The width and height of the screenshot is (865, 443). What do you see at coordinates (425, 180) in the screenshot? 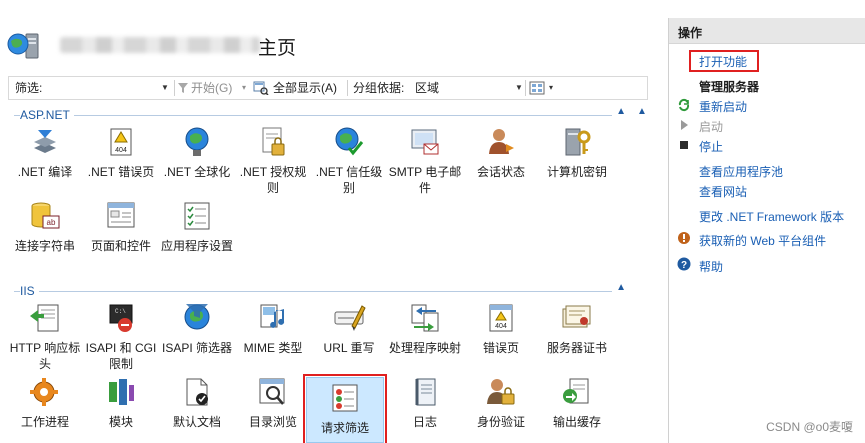
I see `tile-label: SMTP 电子邮件` at bounding box center [425, 180].